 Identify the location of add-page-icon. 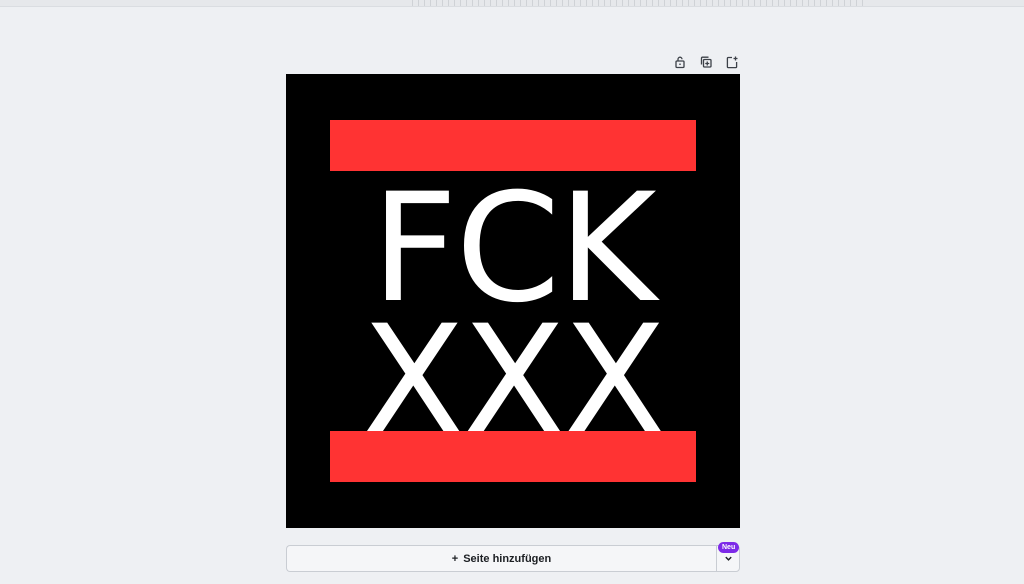
(732, 62).